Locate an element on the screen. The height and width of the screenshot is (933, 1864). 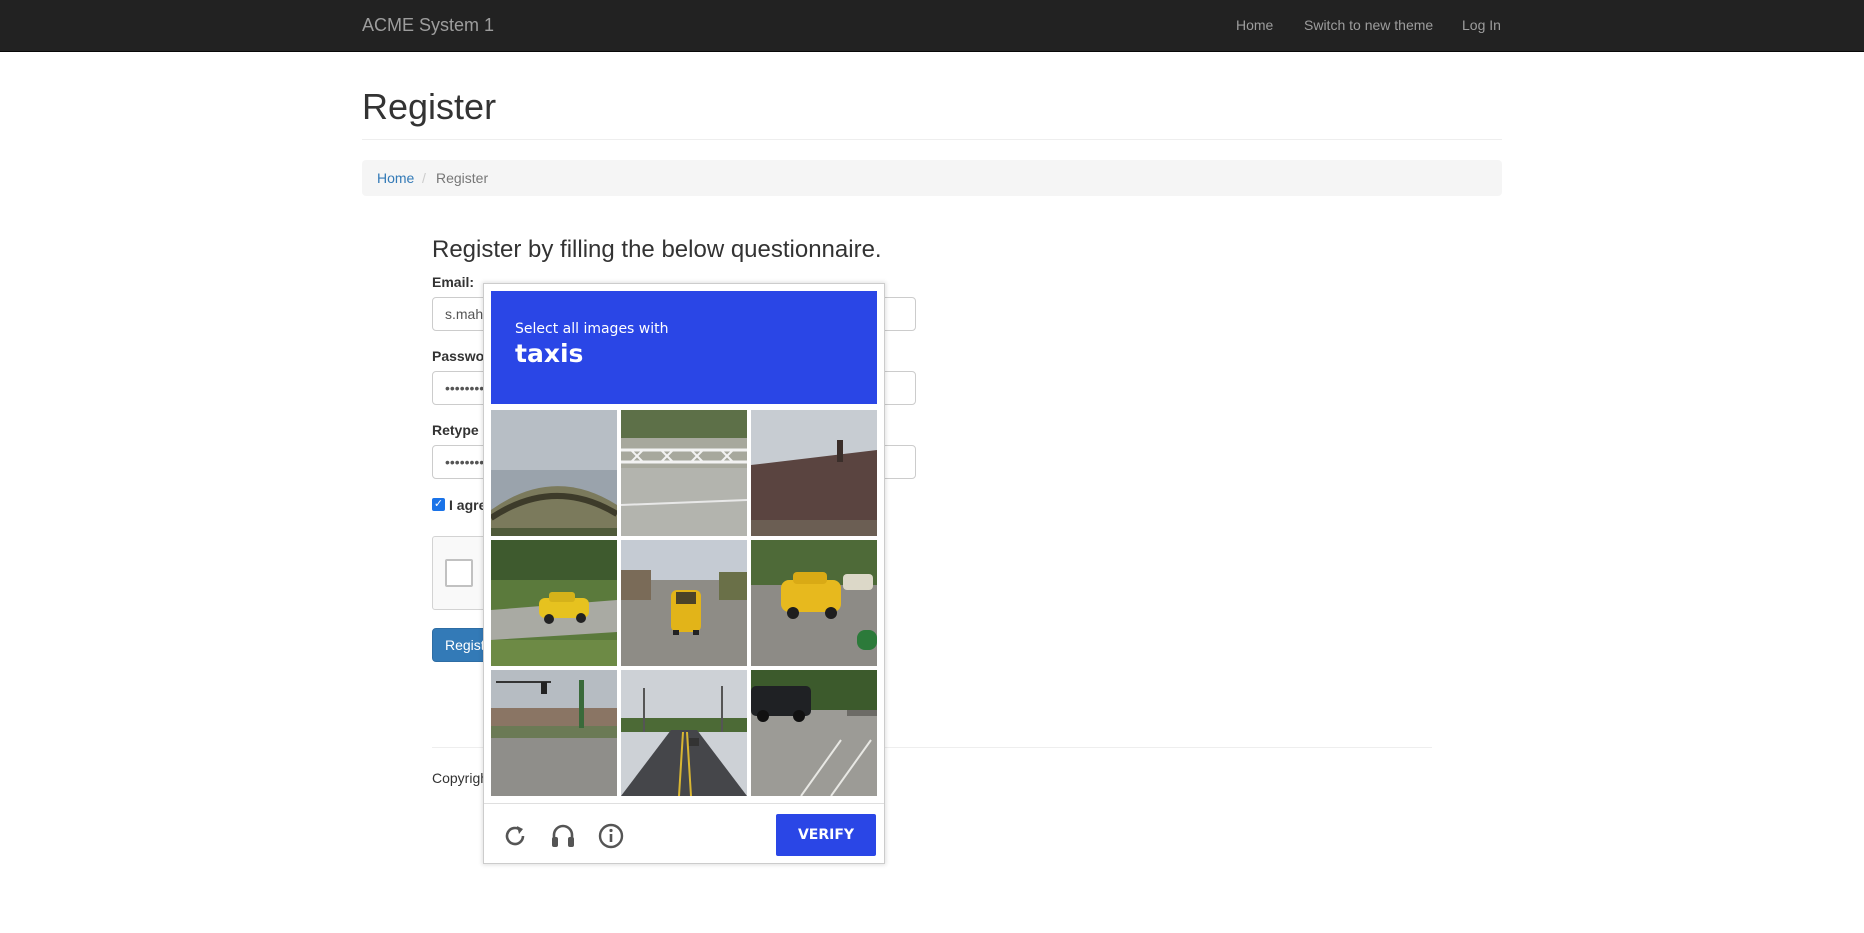
overpass-under-sky-image is located at coordinates (554, 473).